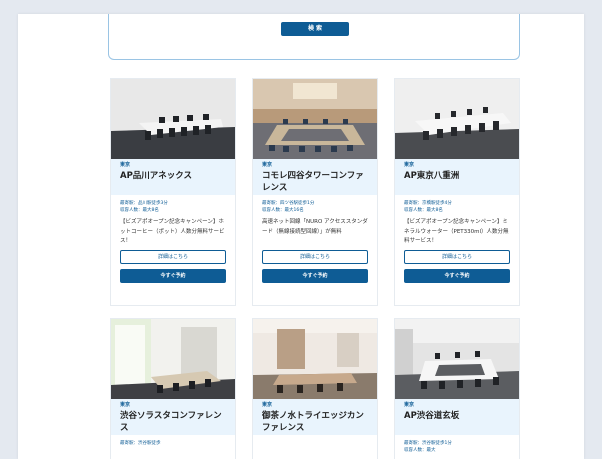  I want to click on venue-access: 最寄駅：四ツ谷駅徒歩1分, so click(288, 203).